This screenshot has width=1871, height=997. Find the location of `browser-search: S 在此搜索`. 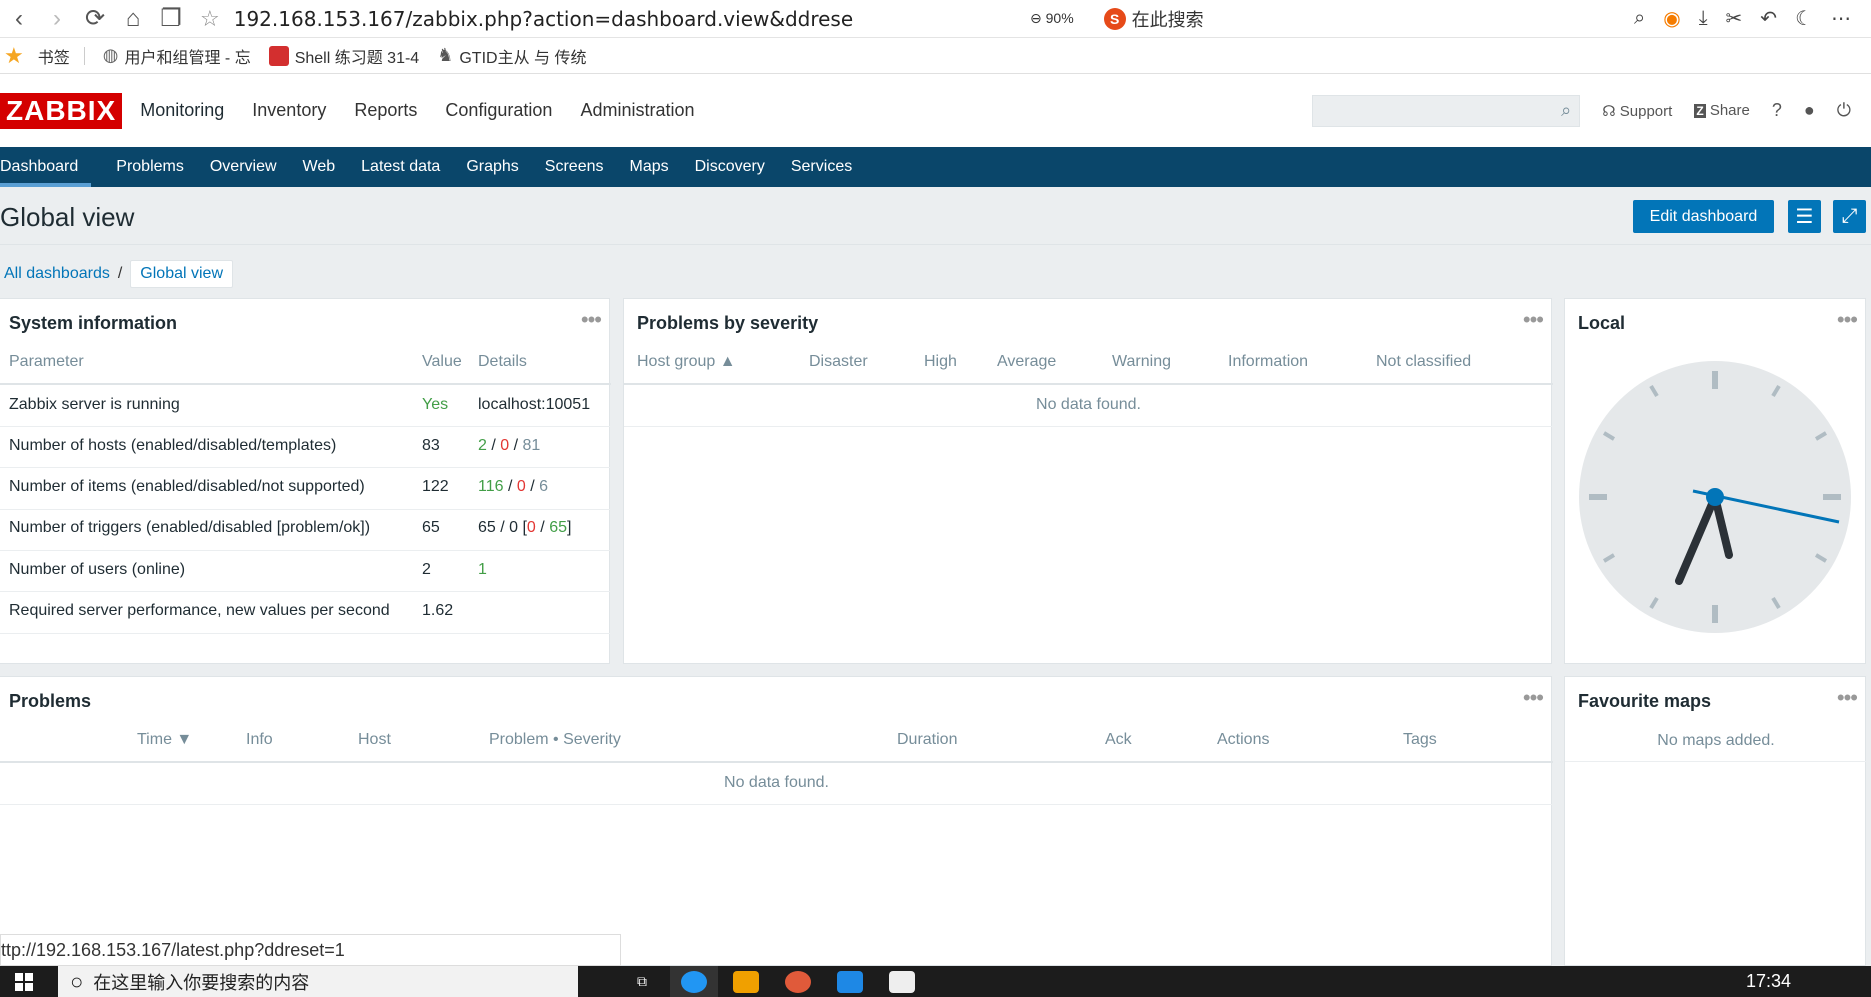

browser-search: S 在此搜索 is located at coordinates (1233, 19).